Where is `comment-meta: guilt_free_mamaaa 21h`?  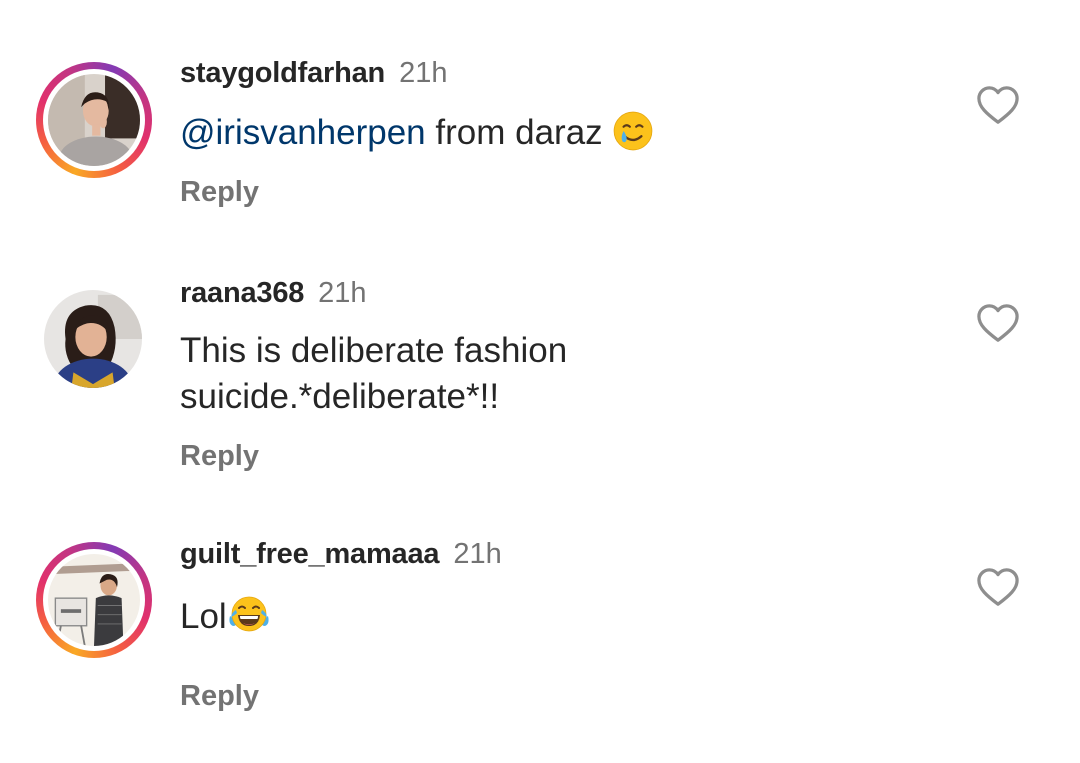 comment-meta: guilt_free_mamaaa 21h is located at coordinates (341, 554).